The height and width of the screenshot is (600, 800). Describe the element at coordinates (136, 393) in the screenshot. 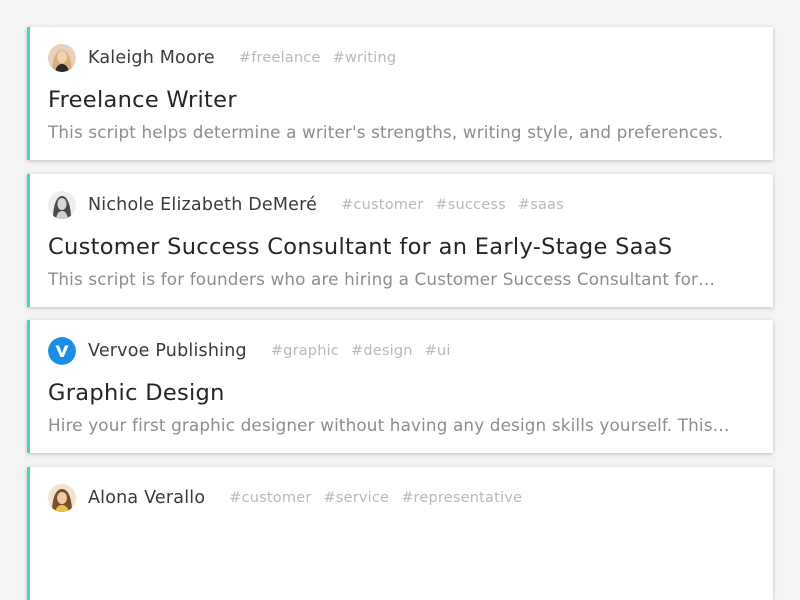

I see `card-title: Graphic Design` at that location.